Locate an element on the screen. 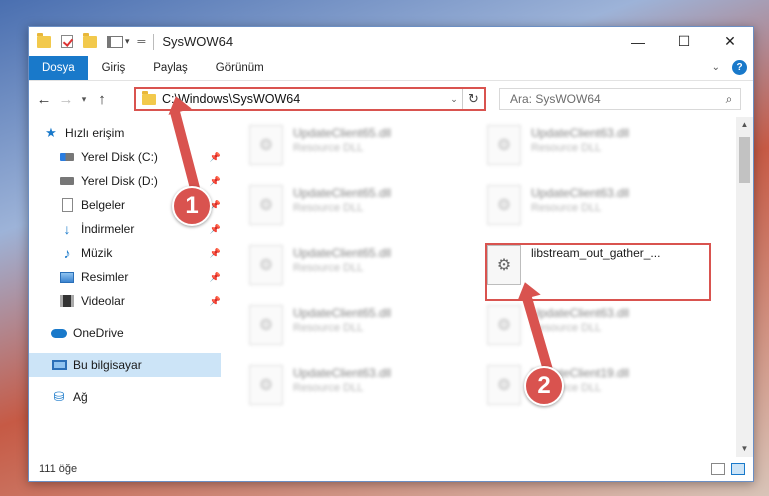 This screenshot has height=496, width=769. film-icon is located at coordinates (67, 301).